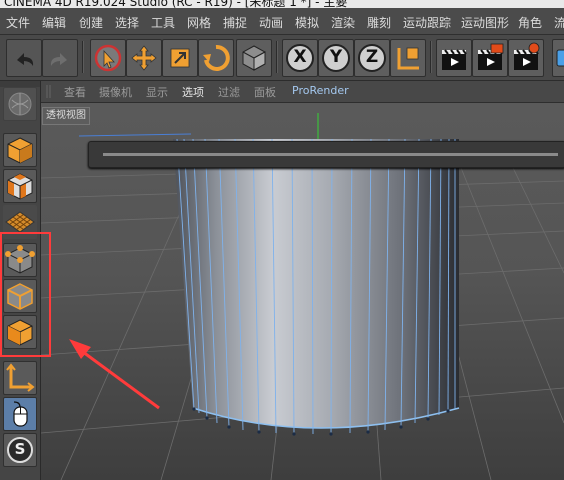  What do you see at coordinates (330, 154) in the screenshot?
I see `floating-palette-track` at bounding box center [330, 154].